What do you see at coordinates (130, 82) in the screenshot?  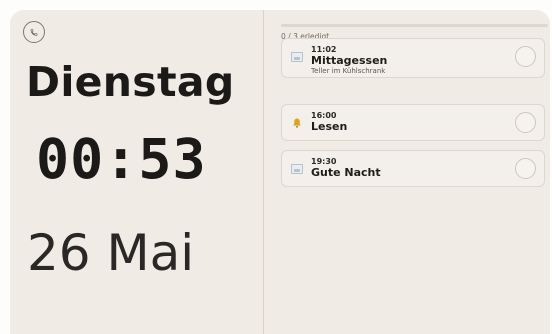 I see `weekday-label: Dienstag` at bounding box center [130, 82].